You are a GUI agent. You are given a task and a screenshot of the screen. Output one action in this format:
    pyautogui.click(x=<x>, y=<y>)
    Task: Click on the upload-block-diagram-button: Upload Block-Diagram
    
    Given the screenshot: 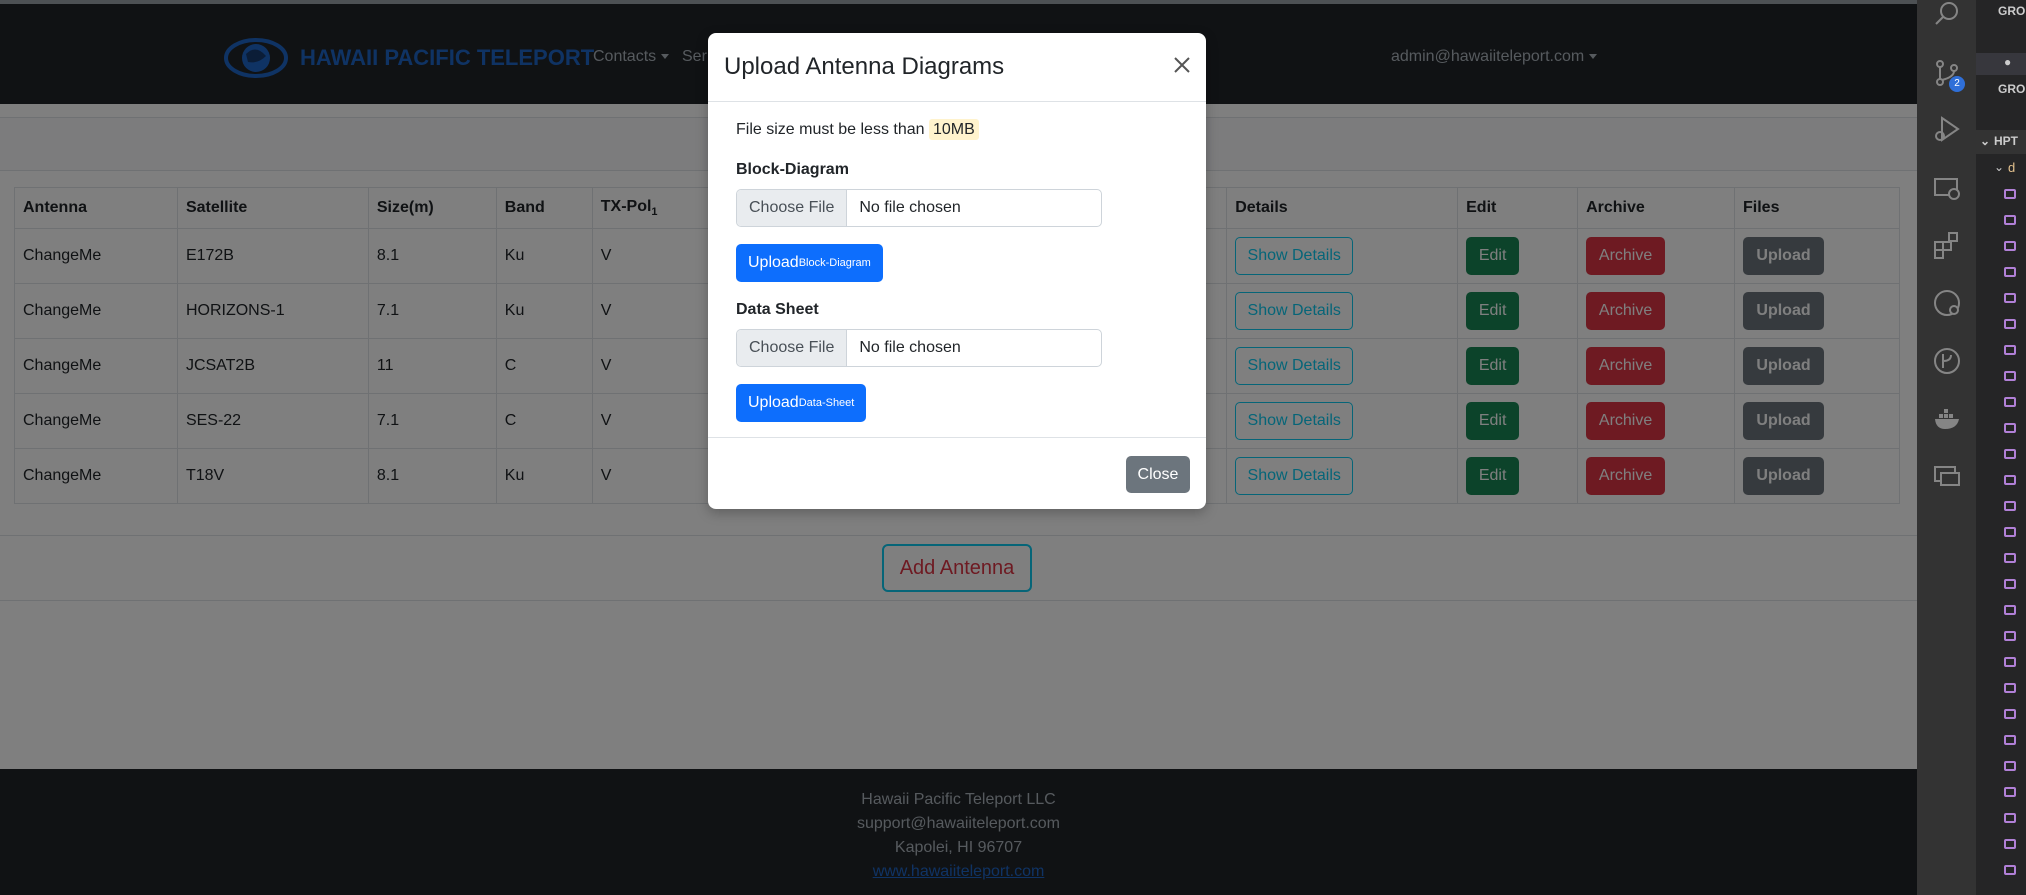 What is the action you would take?
    pyautogui.click(x=809, y=263)
    